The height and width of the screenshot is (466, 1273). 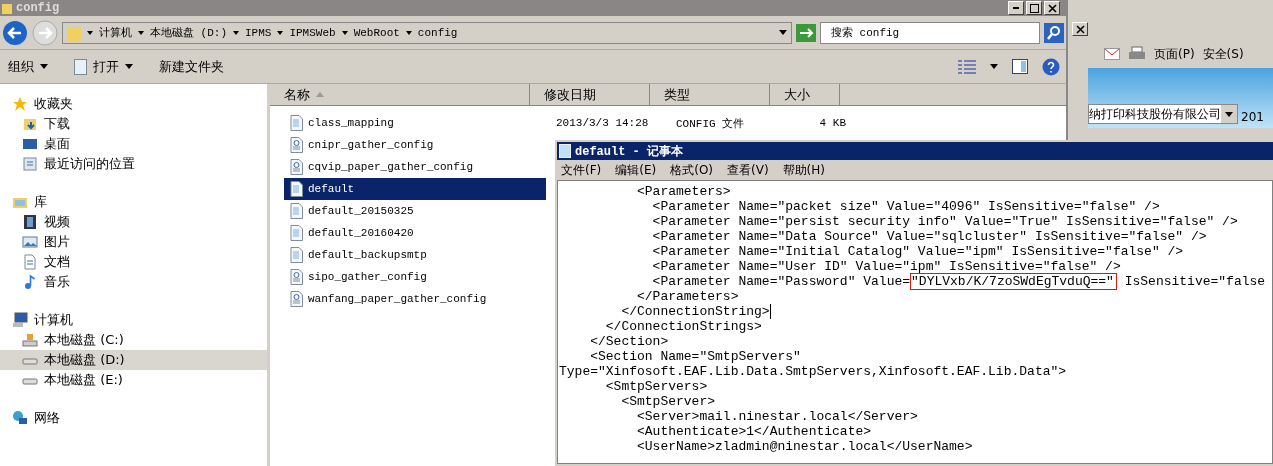 I want to click on minimize-button, so click(x=1016, y=8).